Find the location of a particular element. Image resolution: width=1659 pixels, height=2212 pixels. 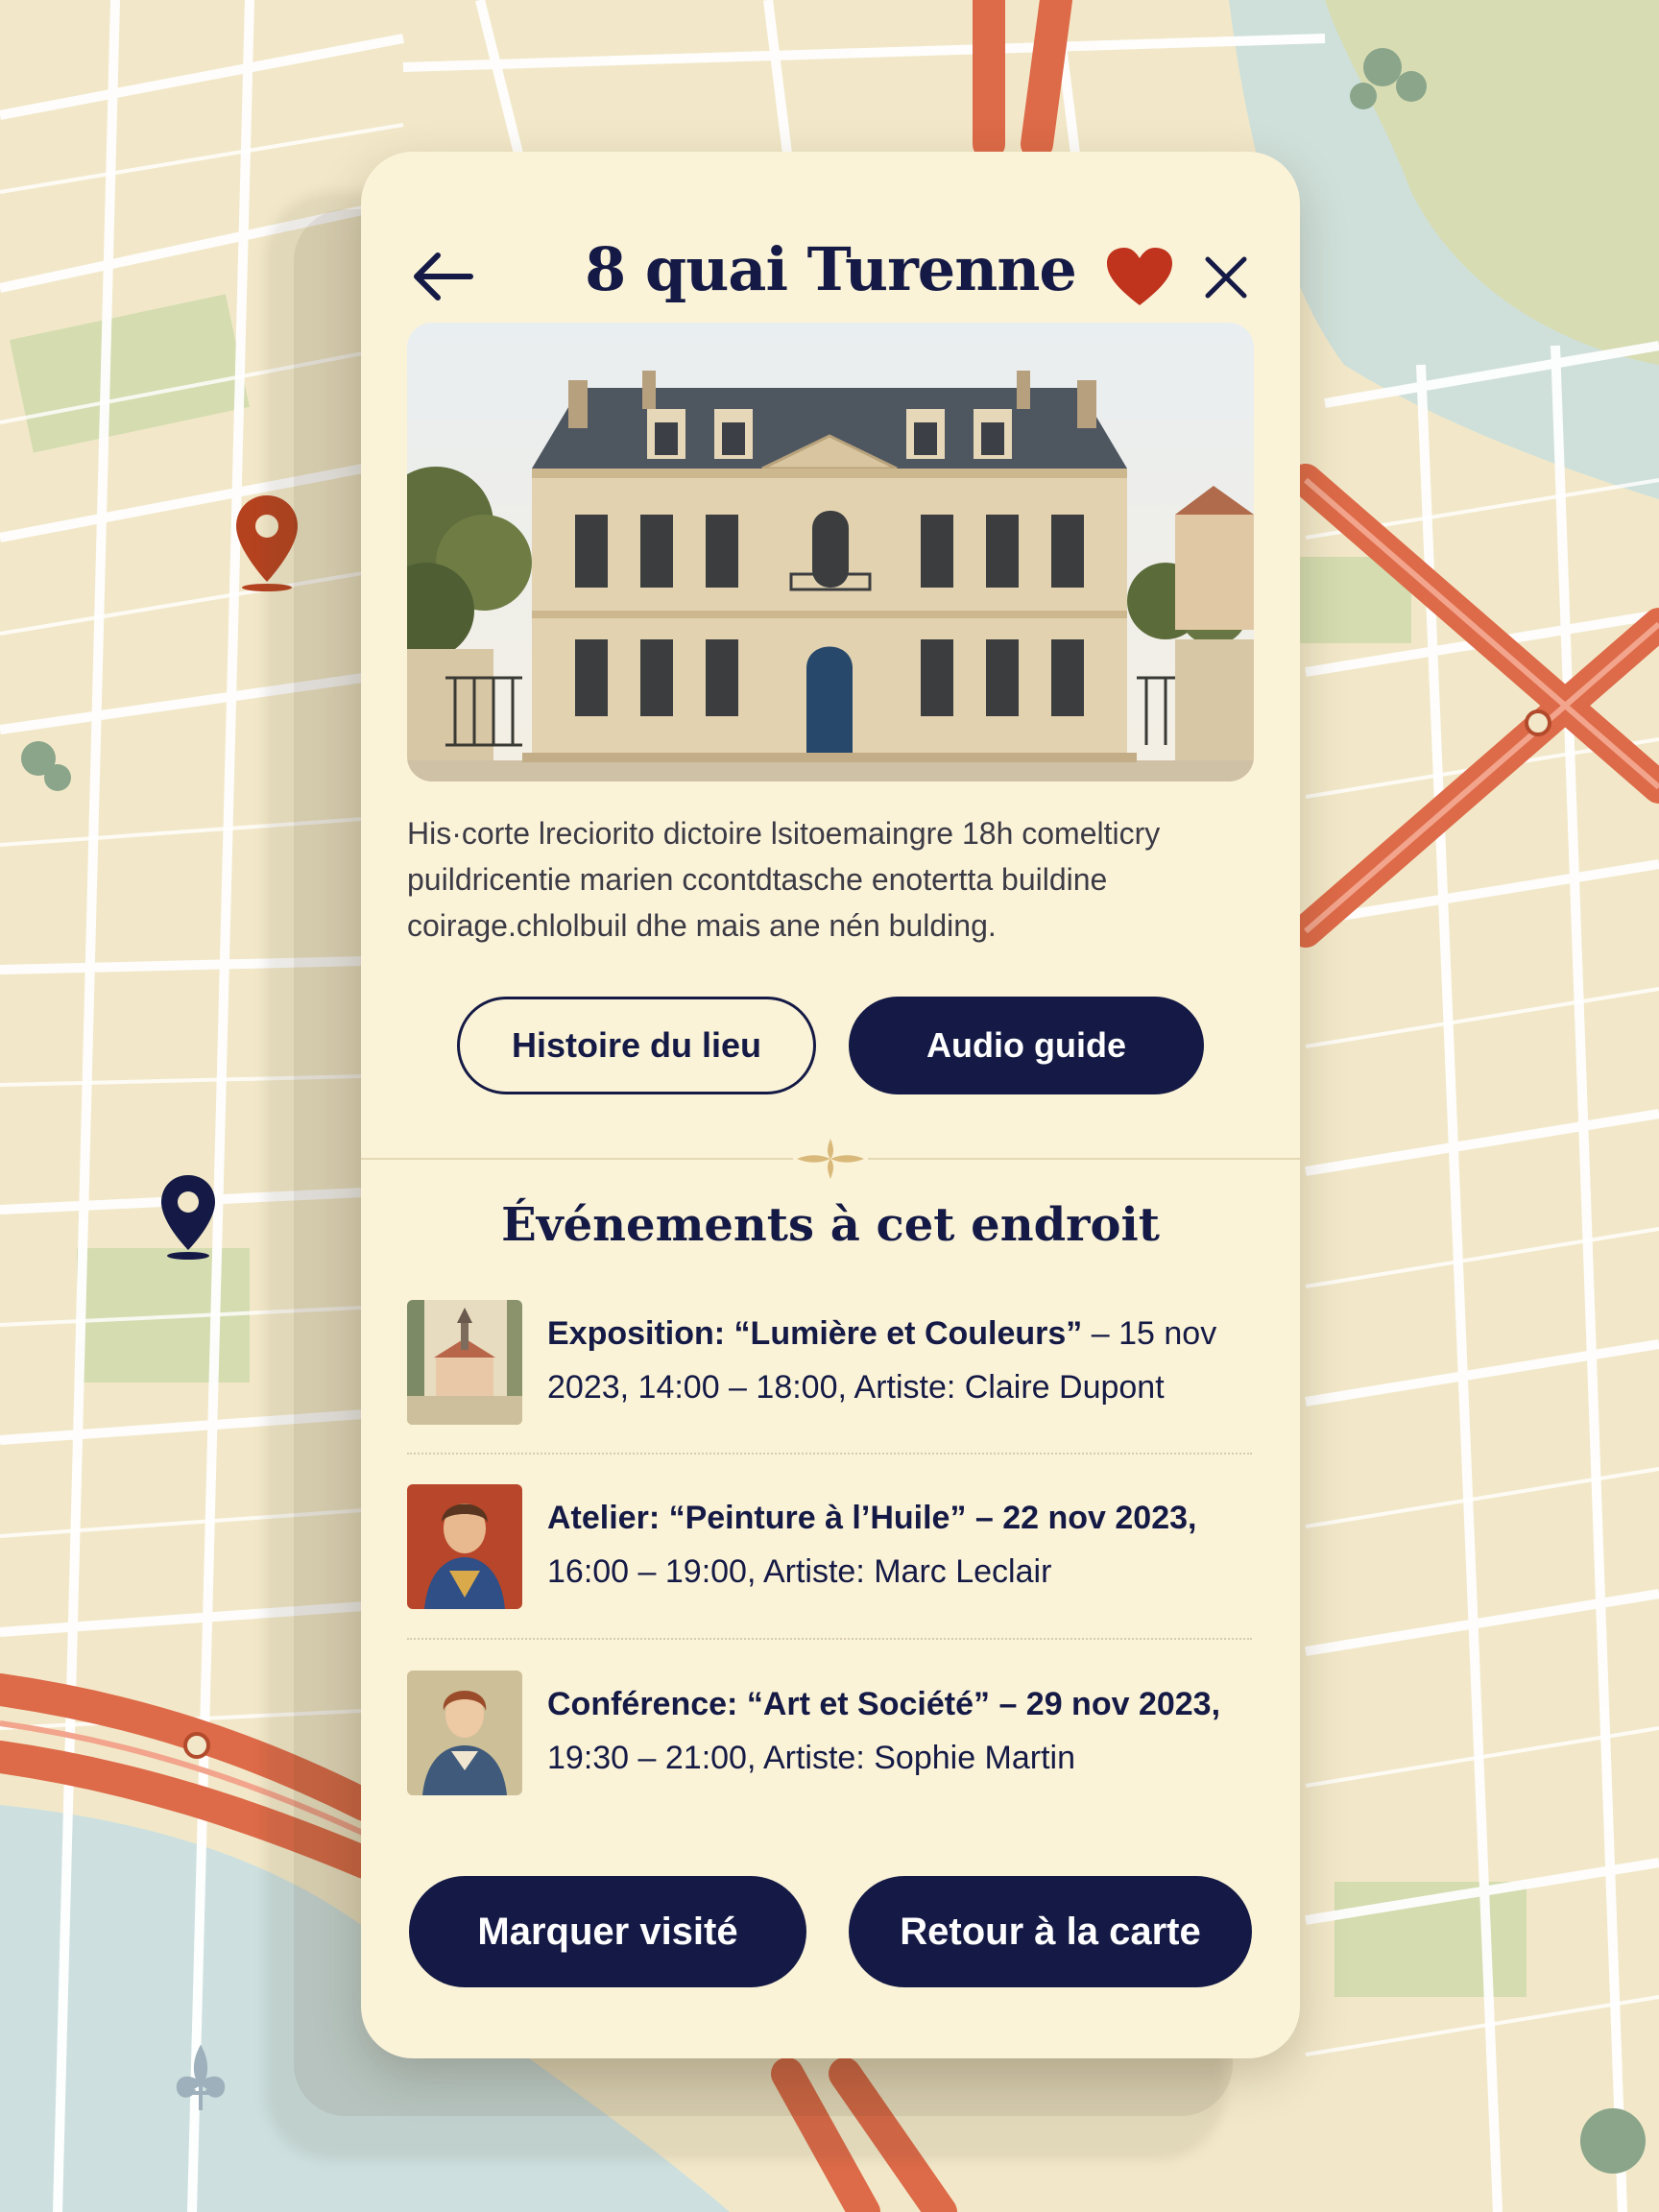

close-button is located at coordinates (1226, 277).